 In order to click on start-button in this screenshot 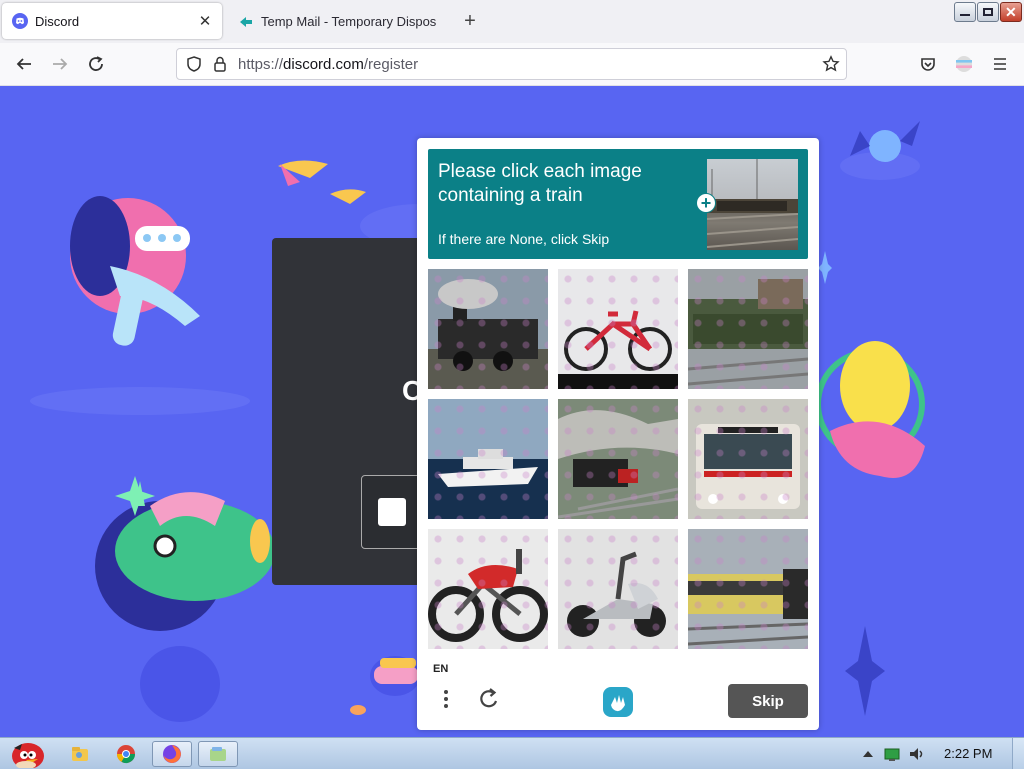, I will do `click(26, 754)`.